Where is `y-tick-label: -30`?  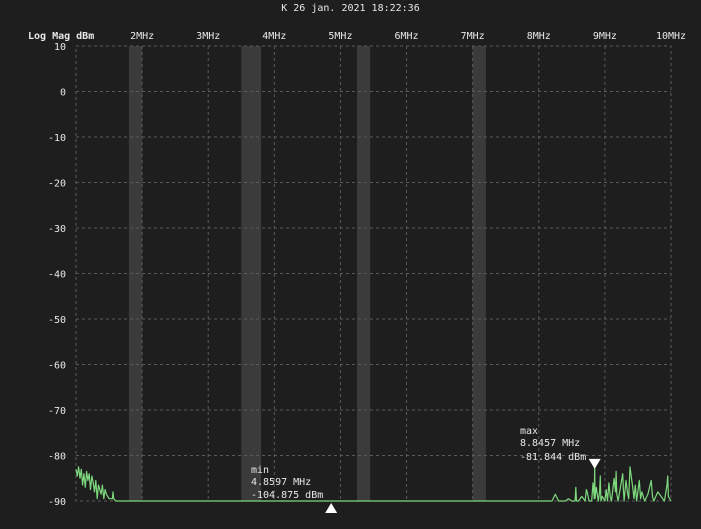 y-tick-label: -30 is located at coordinates (57, 229).